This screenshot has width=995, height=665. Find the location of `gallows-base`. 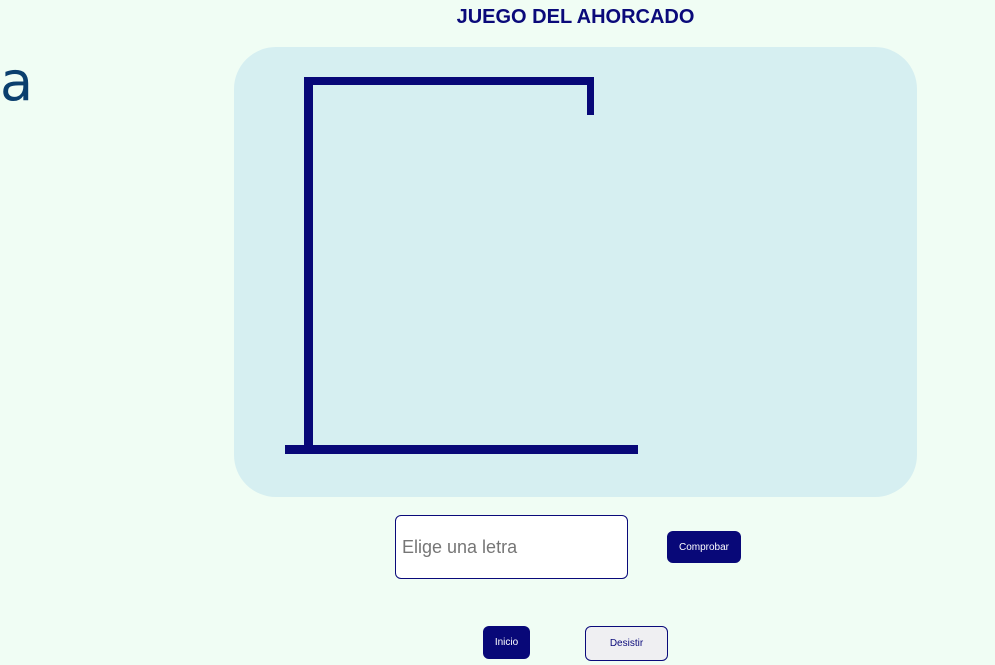

gallows-base is located at coordinates (461, 449).